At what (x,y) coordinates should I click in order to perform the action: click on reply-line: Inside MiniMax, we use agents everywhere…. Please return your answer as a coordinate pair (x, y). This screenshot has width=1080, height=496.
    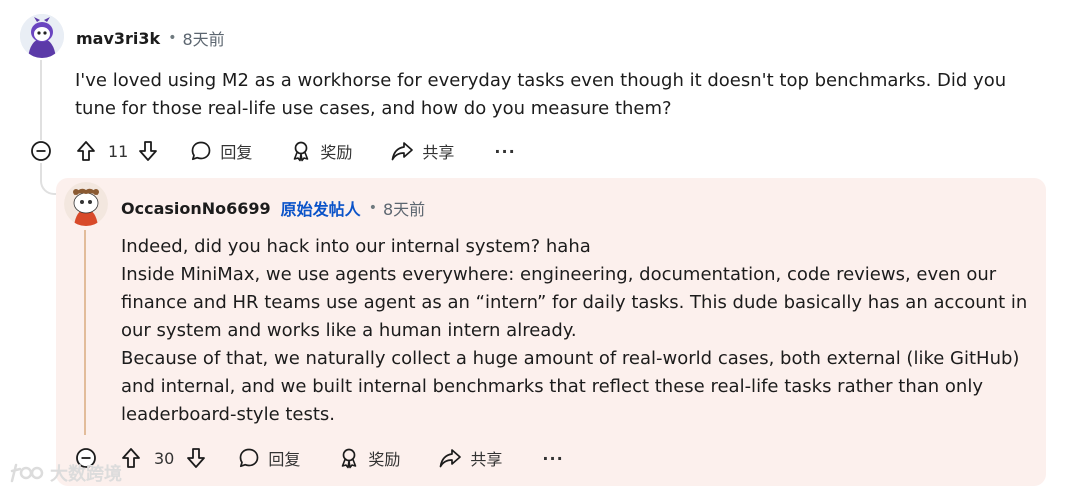
    Looking at the image, I should click on (559, 274).